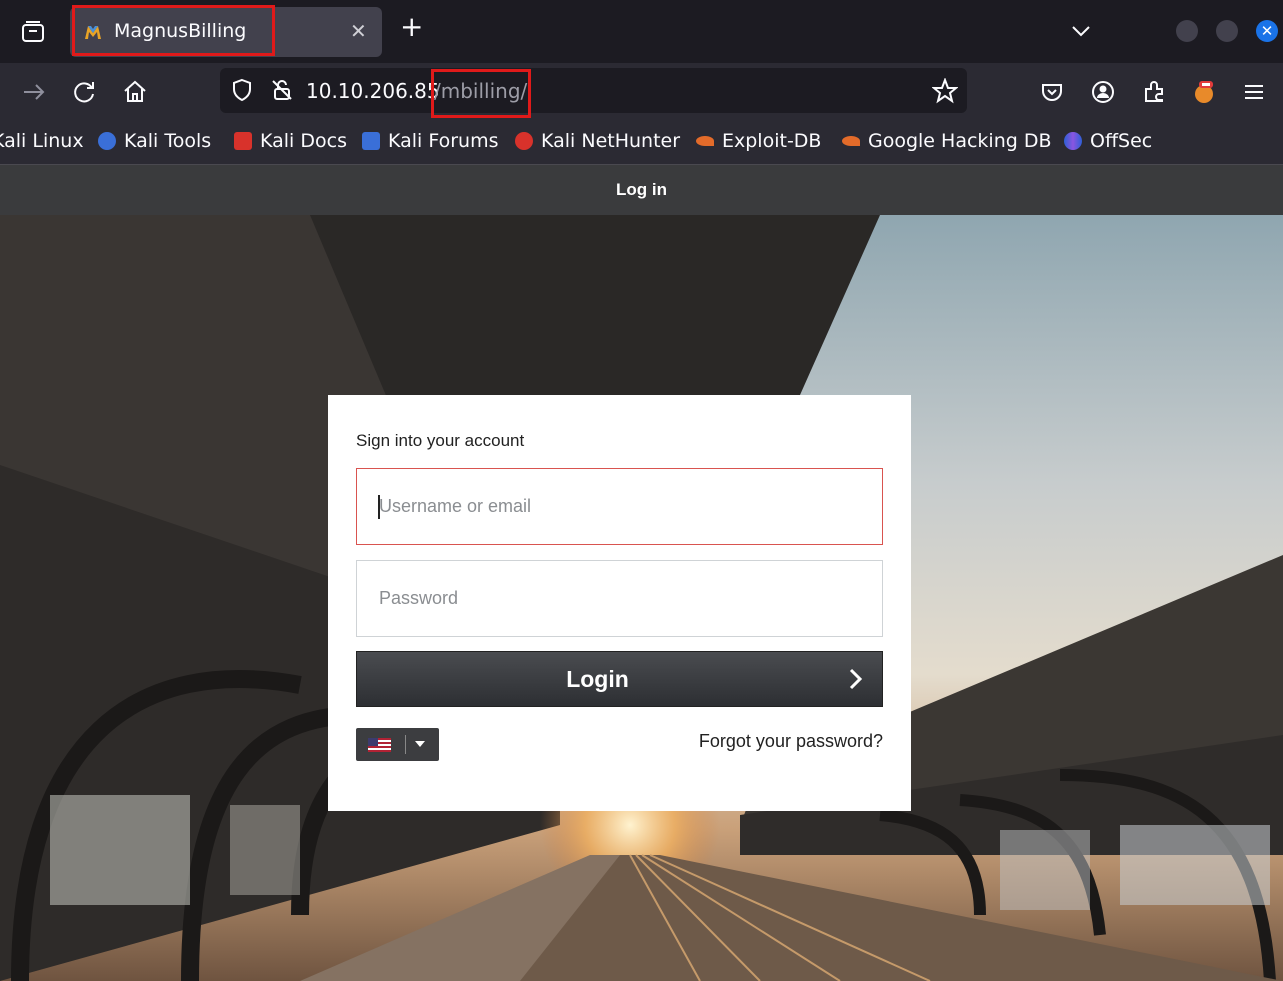 The image size is (1283, 981). What do you see at coordinates (593, 93) in the screenshot?
I see `address-bar: 10.10.206.85 /mbilling/` at bounding box center [593, 93].